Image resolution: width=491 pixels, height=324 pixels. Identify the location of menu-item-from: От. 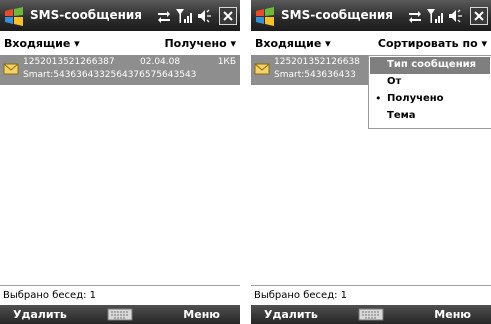
(430, 82).